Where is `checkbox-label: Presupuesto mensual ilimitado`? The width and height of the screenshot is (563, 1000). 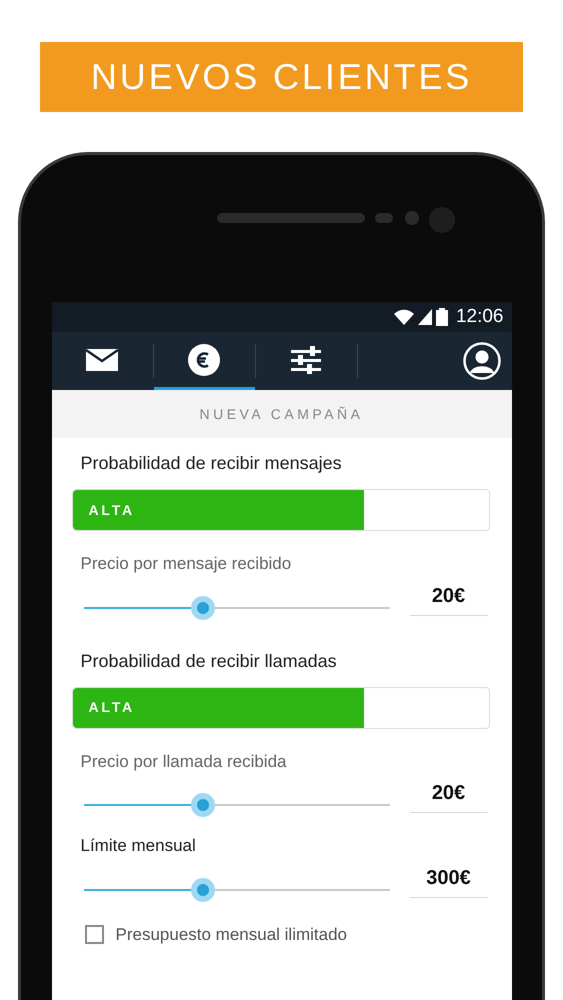
checkbox-label: Presupuesto mensual ilimitado is located at coordinates (232, 935).